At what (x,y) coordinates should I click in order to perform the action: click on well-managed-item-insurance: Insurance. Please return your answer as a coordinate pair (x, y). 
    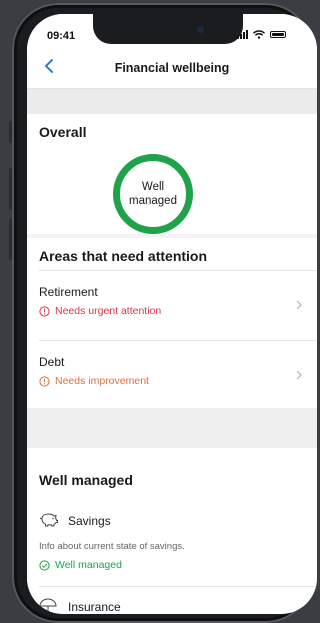
    Looking at the image, I should click on (172, 600).